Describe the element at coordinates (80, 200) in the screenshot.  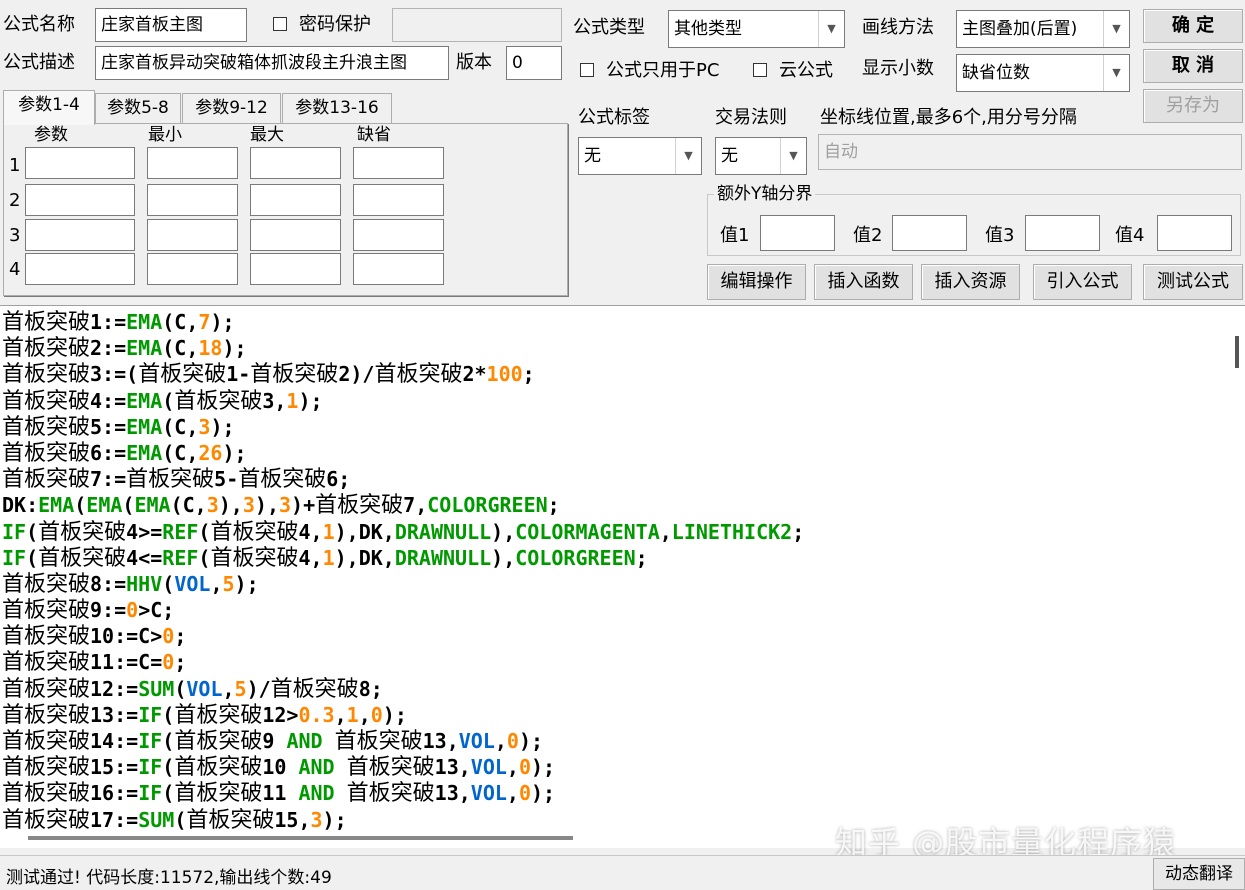
I see `param-2-name-input` at that location.